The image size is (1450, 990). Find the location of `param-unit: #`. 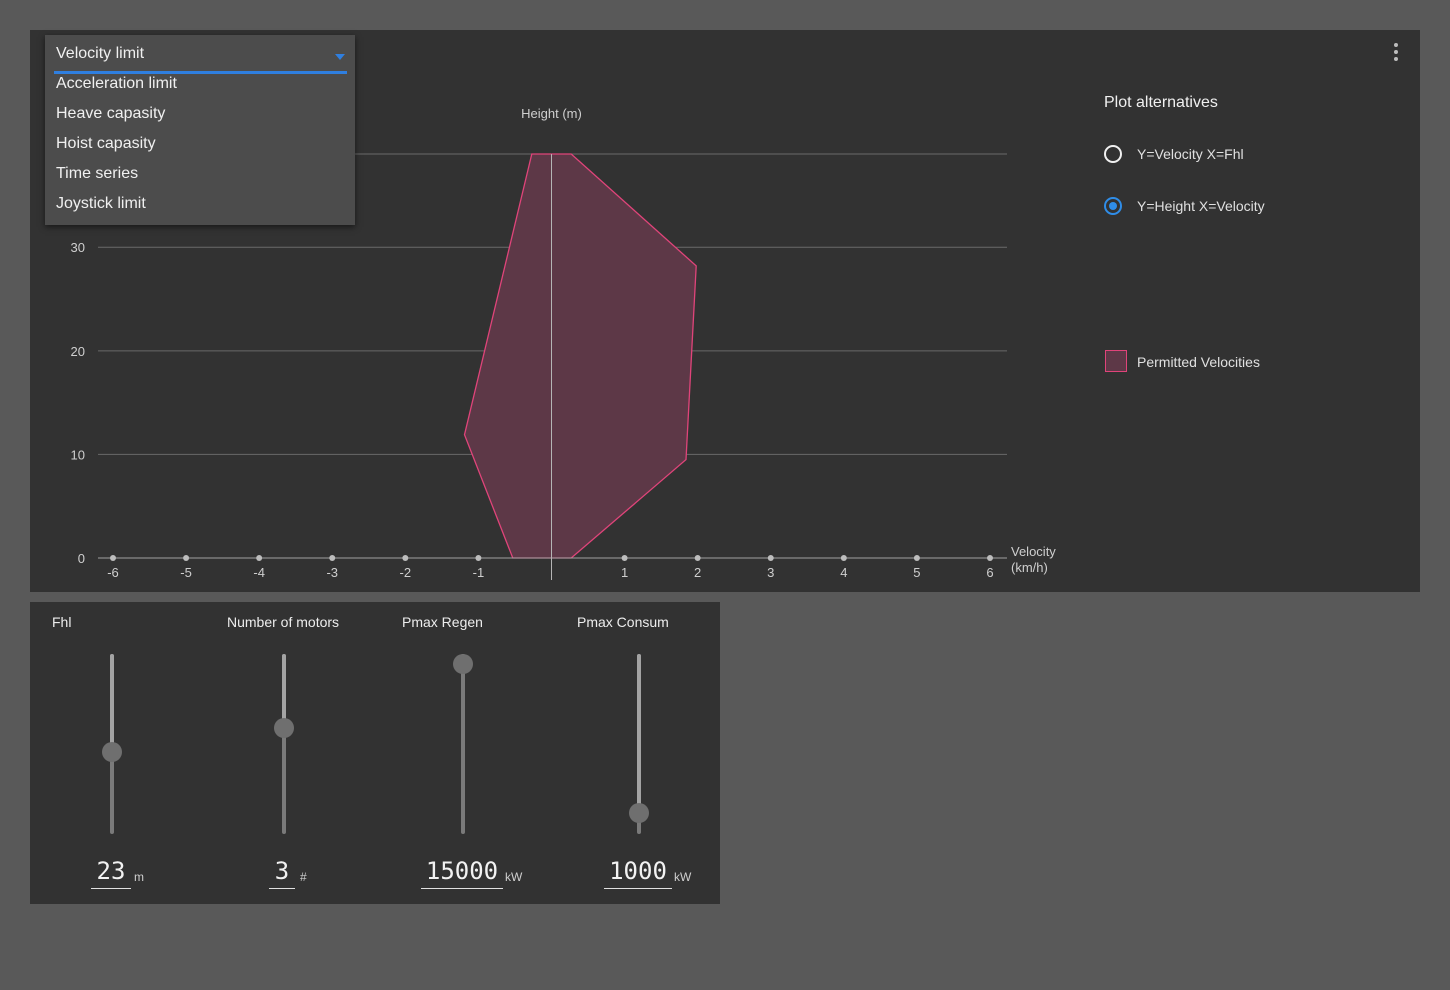

param-unit: # is located at coordinates (303, 877).